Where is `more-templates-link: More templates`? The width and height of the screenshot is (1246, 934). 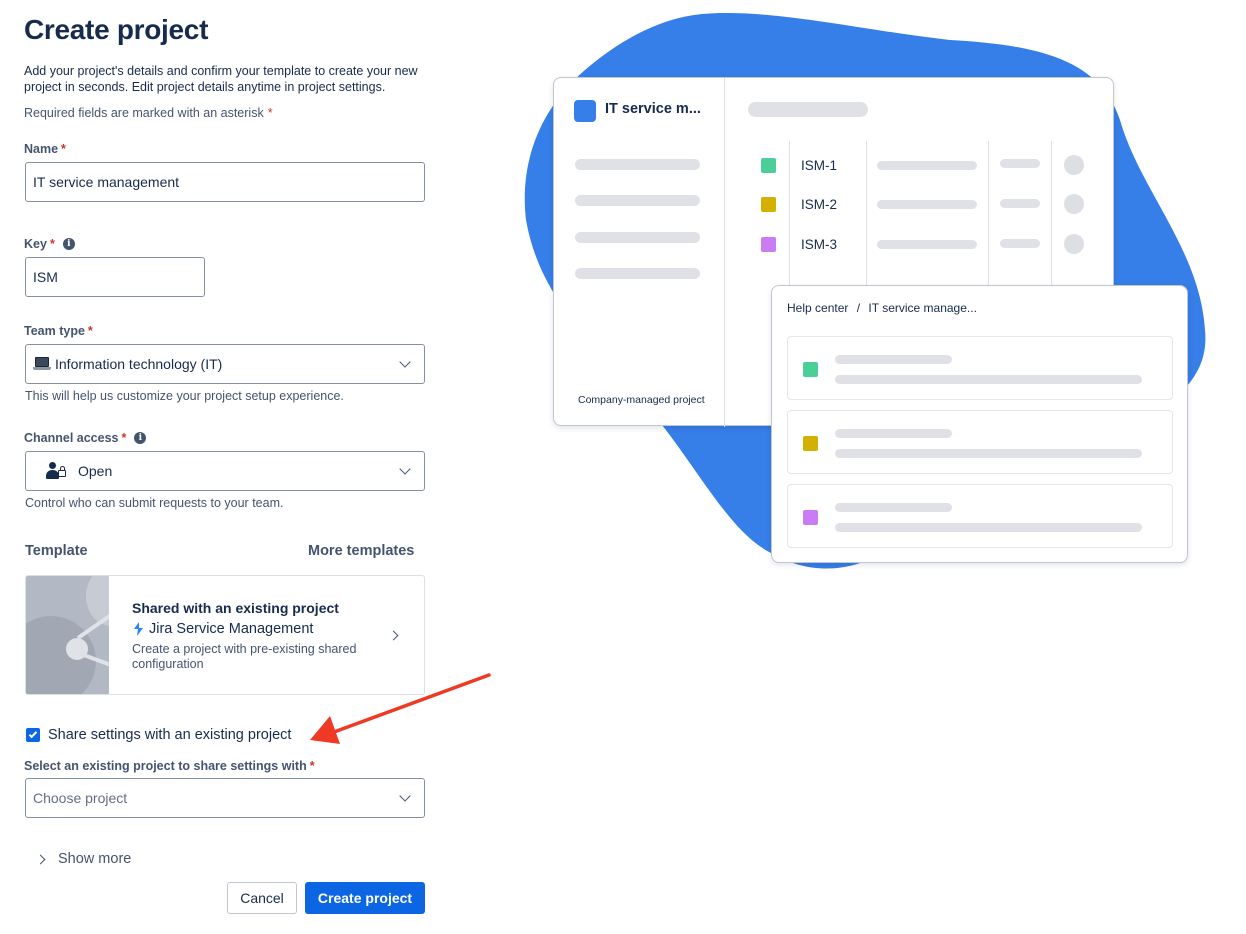 more-templates-link: More templates is located at coordinates (361, 551).